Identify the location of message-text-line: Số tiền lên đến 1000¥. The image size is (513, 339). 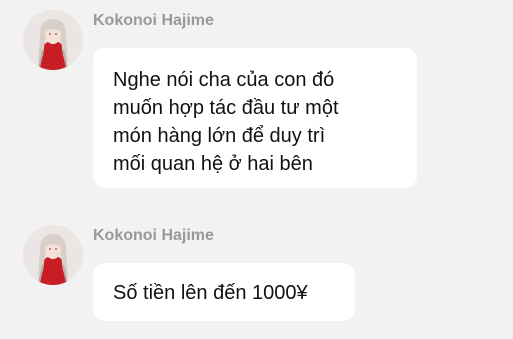
(210, 293).